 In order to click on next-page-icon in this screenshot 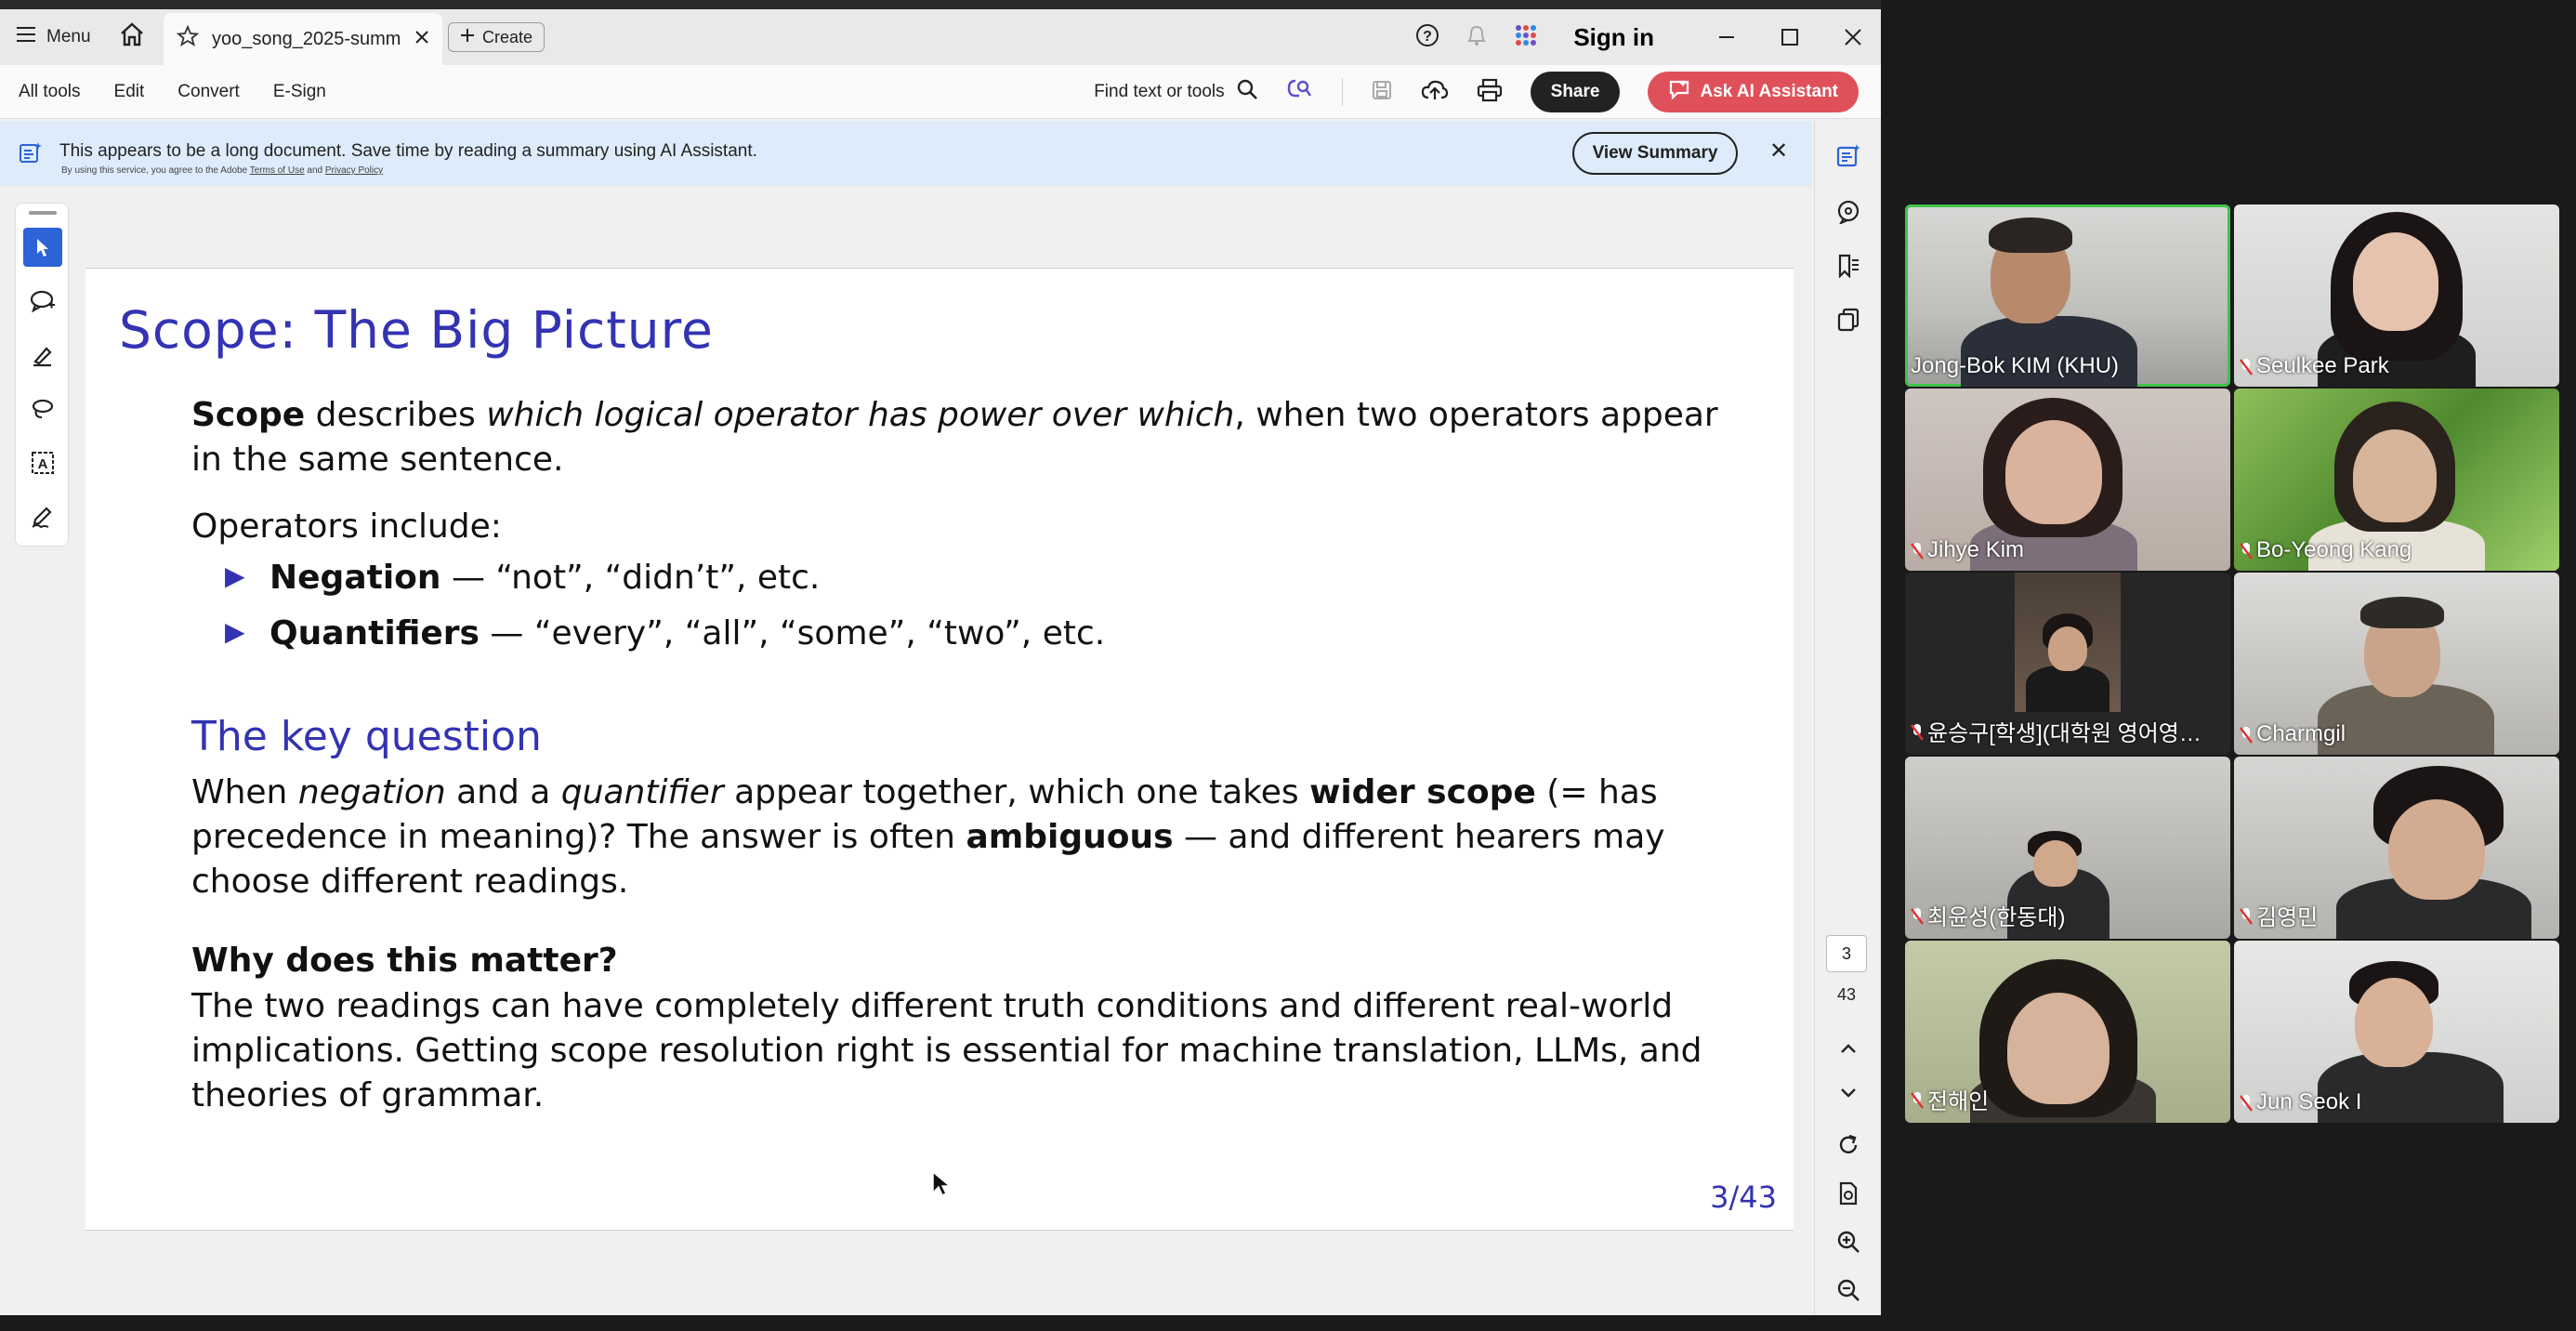, I will do `click(1848, 1093)`.